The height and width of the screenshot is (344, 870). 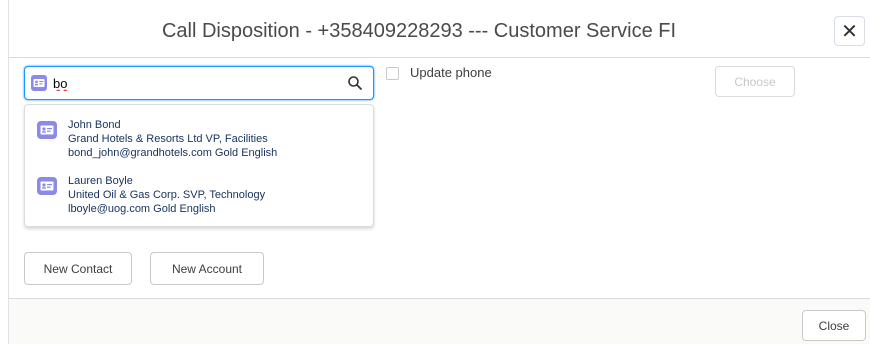 What do you see at coordinates (78, 268) in the screenshot?
I see `new-contact-button: New Contact` at bounding box center [78, 268].